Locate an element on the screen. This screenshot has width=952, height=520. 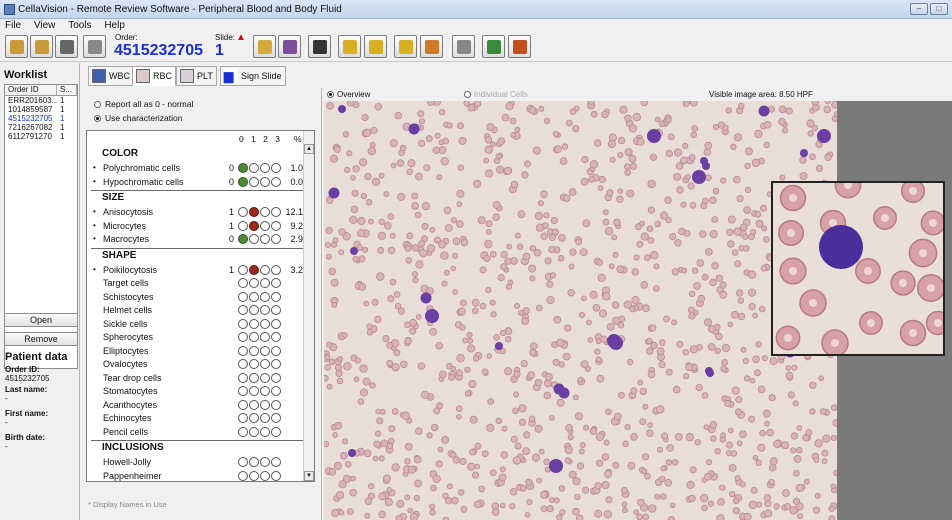
scroll-up-arrow: ▲ is located at coordinates (309, 149).